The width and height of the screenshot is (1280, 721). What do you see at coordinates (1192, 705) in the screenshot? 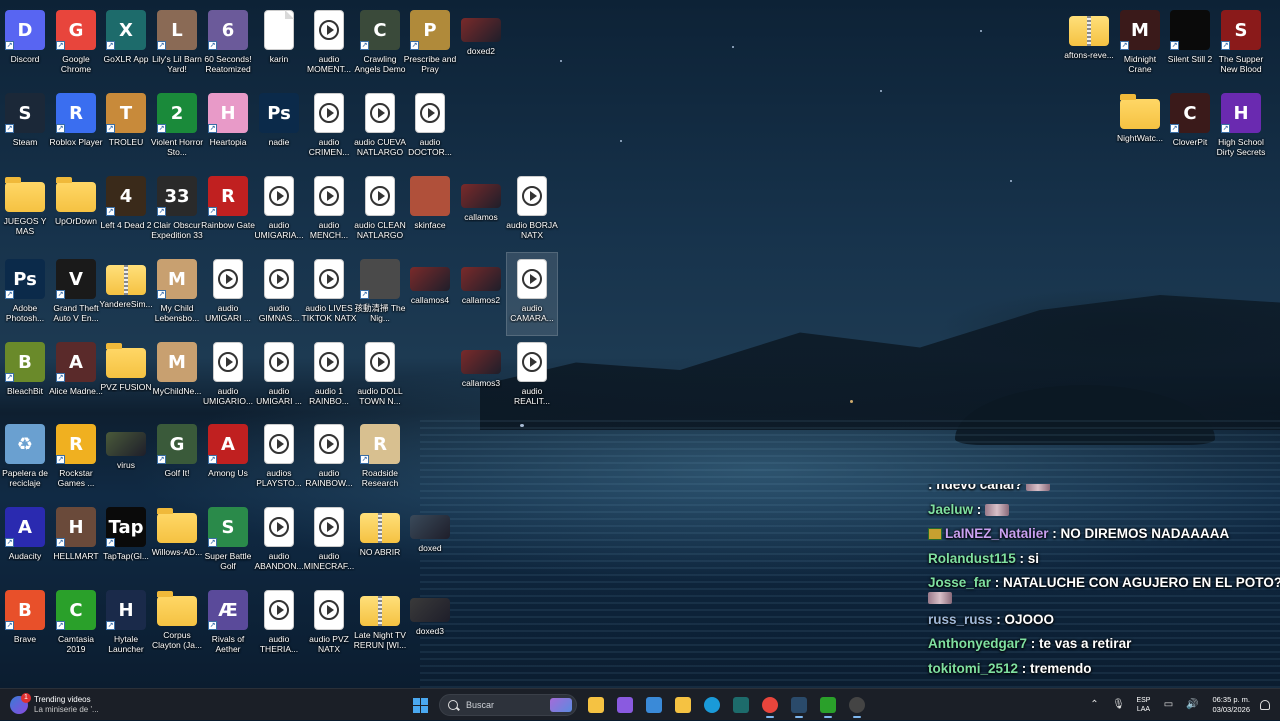
I see `volume-icon: 🔊` at bounding box center [1192, 705].